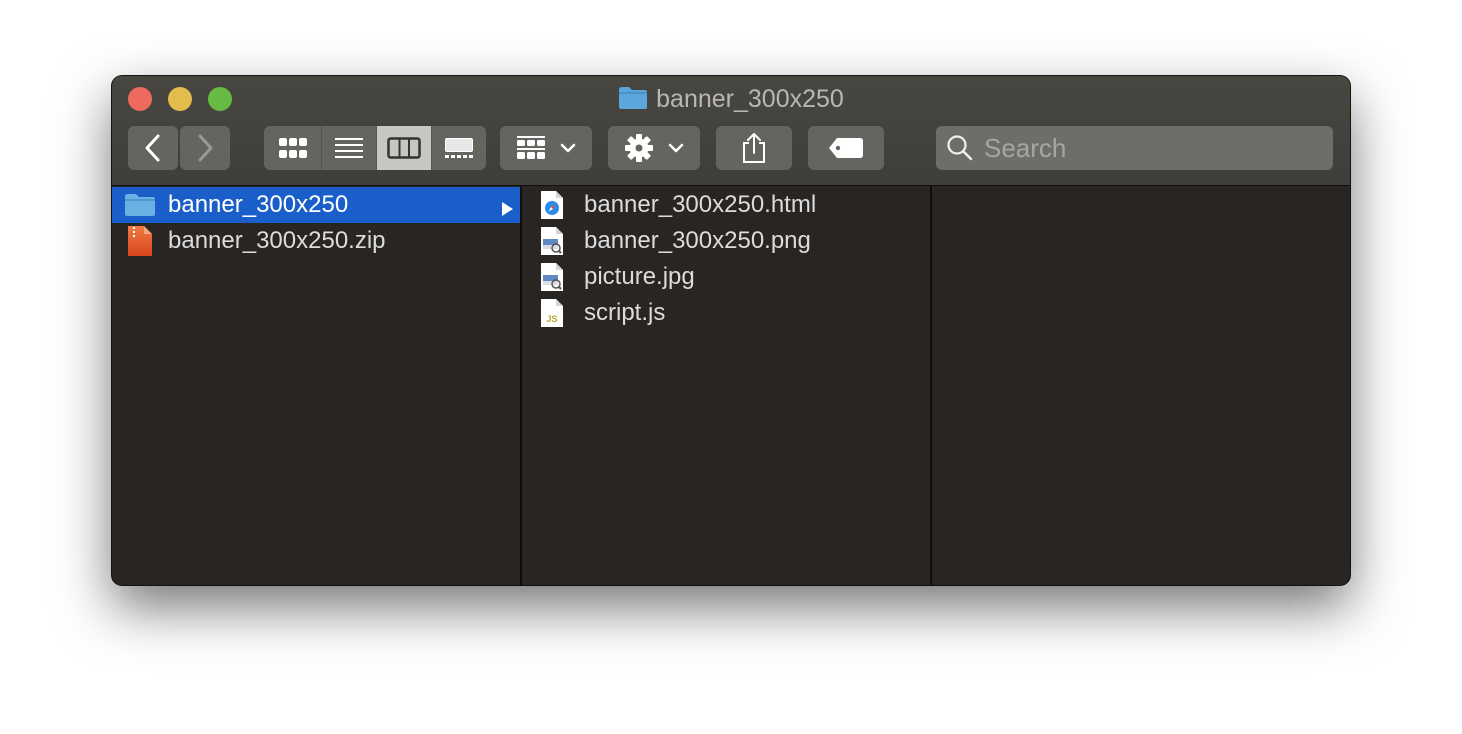 The width and height of the screenshot is (1462, 734). I want to click on list-icon, so click(349, 148).